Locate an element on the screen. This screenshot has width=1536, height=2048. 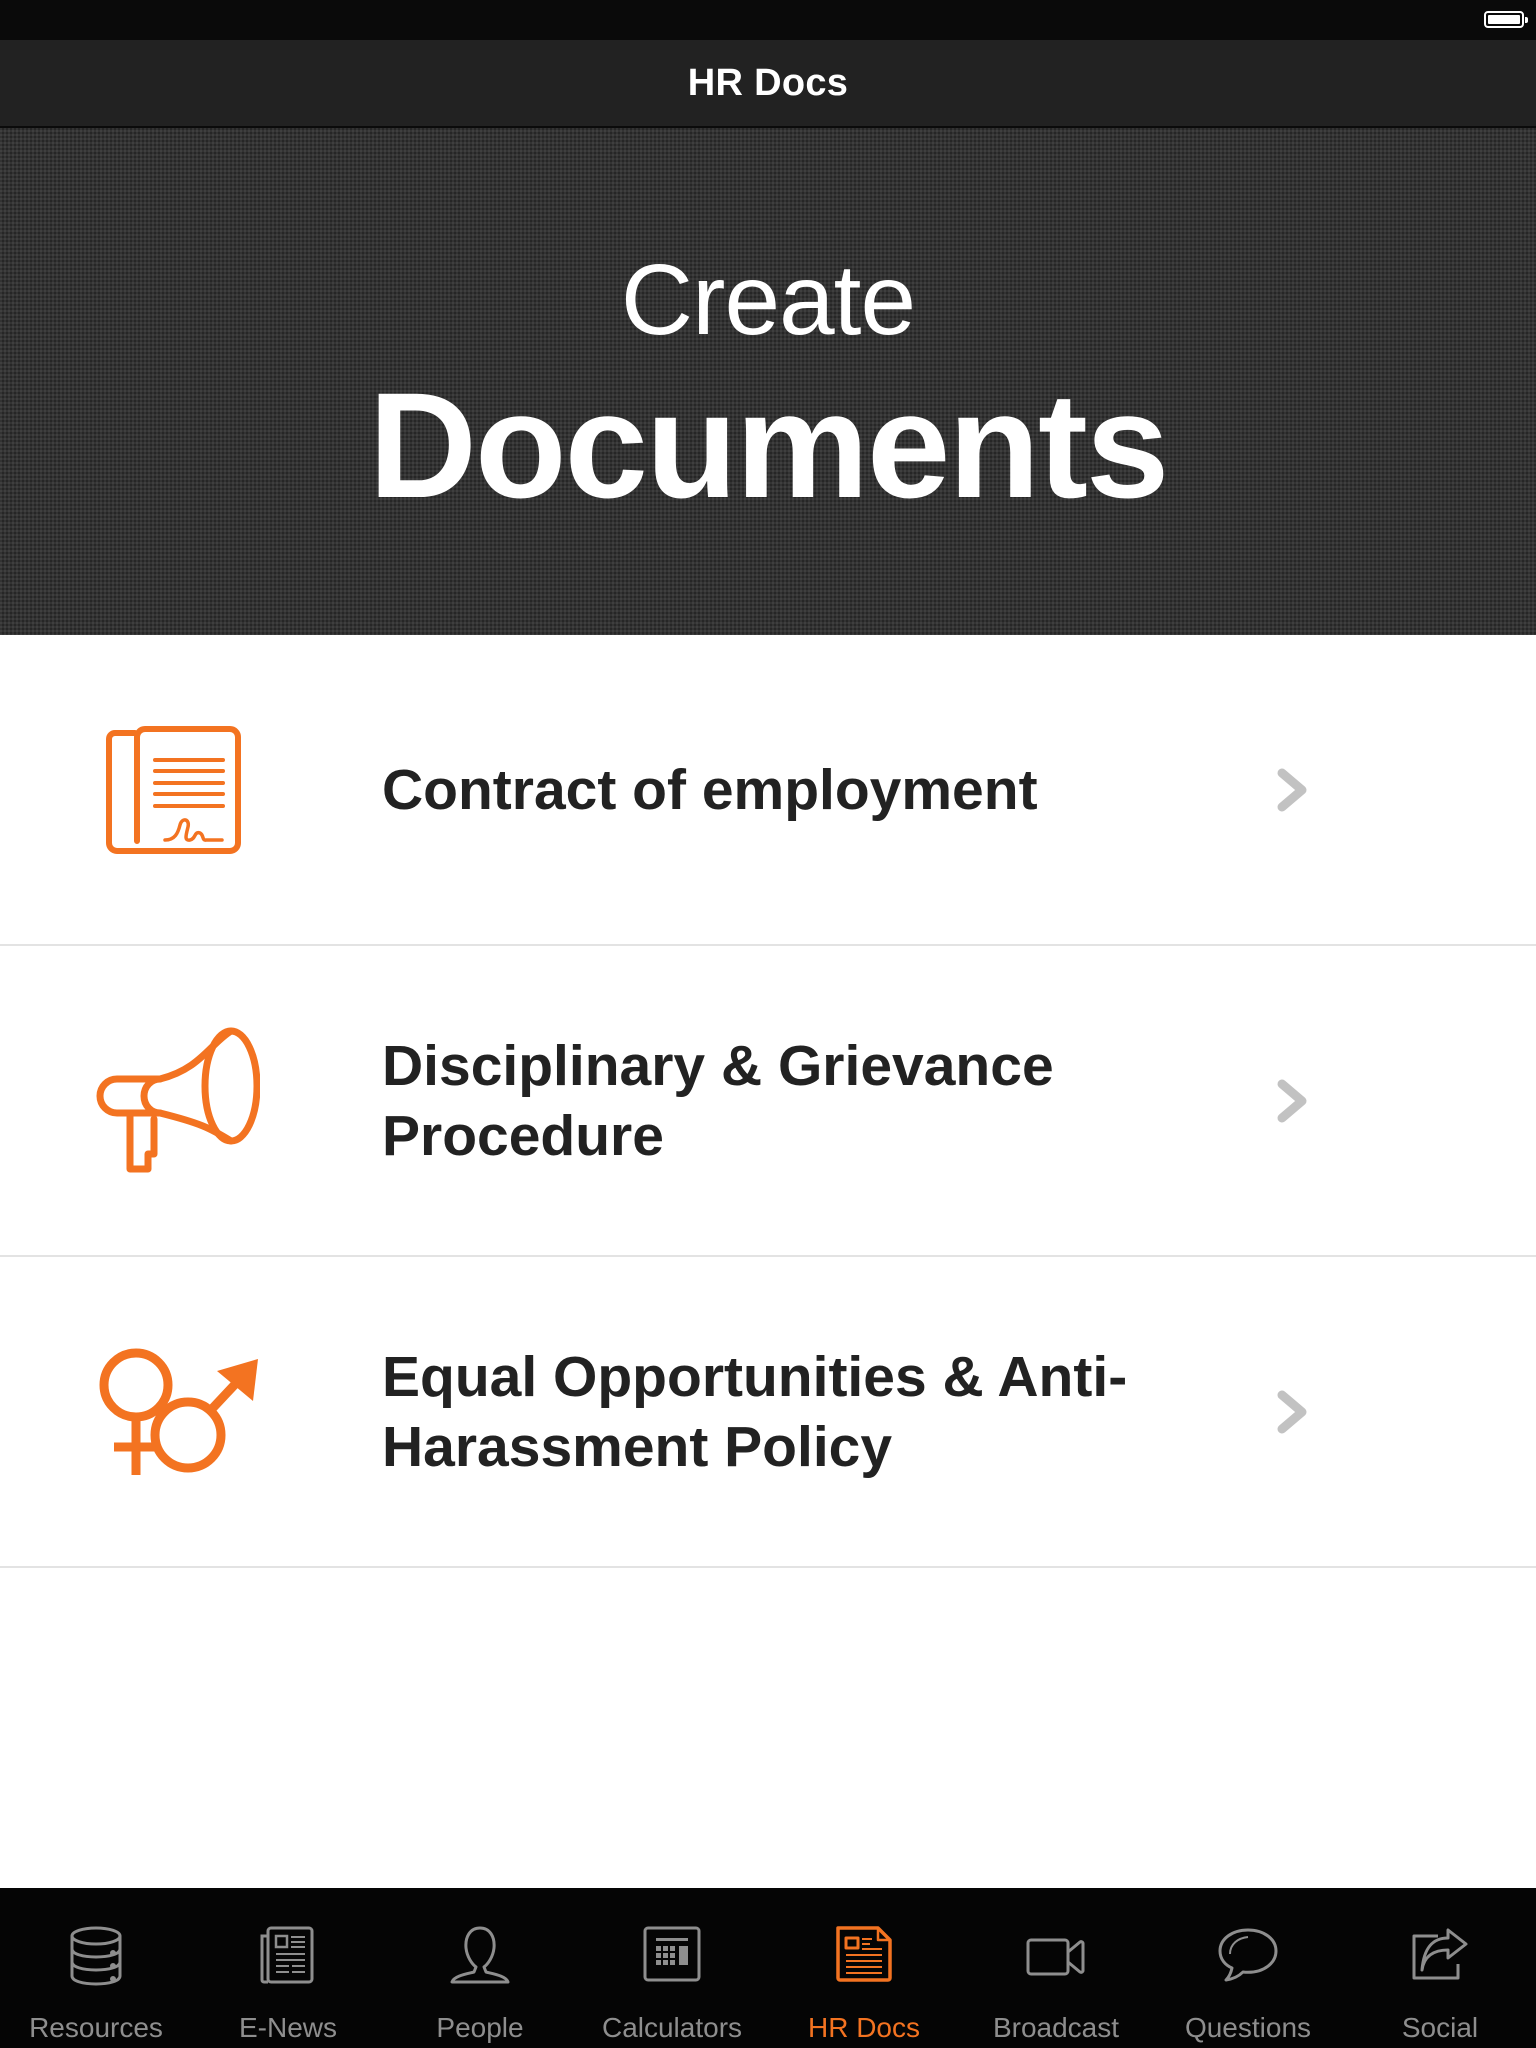
tab-label: Questions is located at coordinates (1248, 2027).